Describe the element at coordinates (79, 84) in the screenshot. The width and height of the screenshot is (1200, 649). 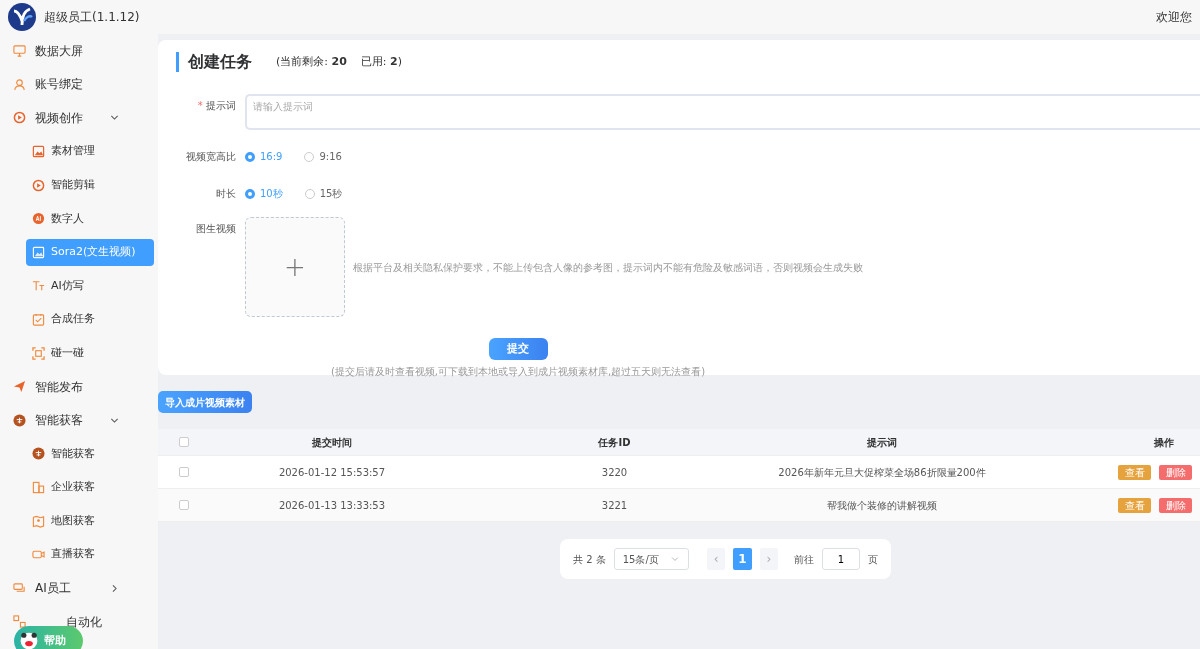
I see `sidebar-item: 账号绑定` at that location.